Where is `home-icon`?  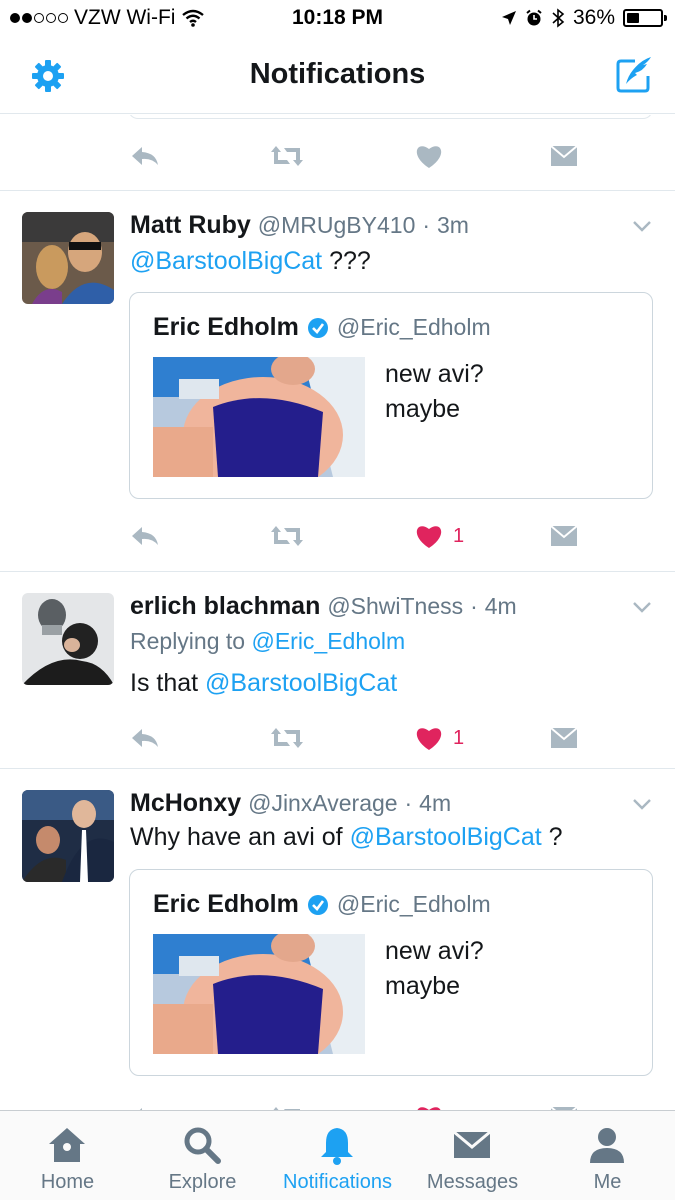
home-icon is located at coordinates (67, 1145).